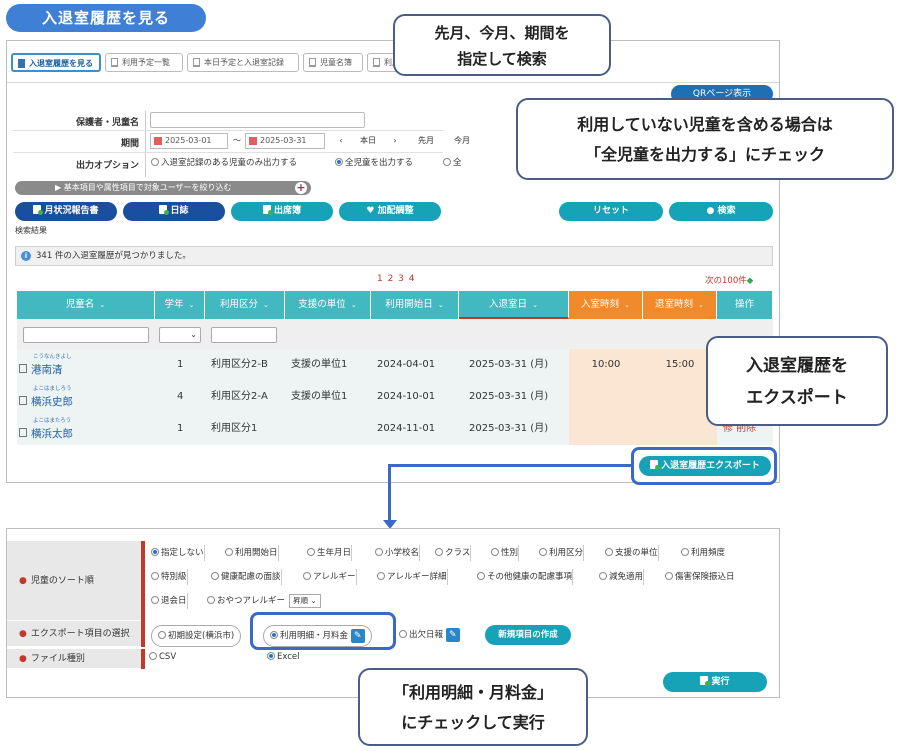  I want to click on child-name-link: 横浜史郎, so click(52, 401).